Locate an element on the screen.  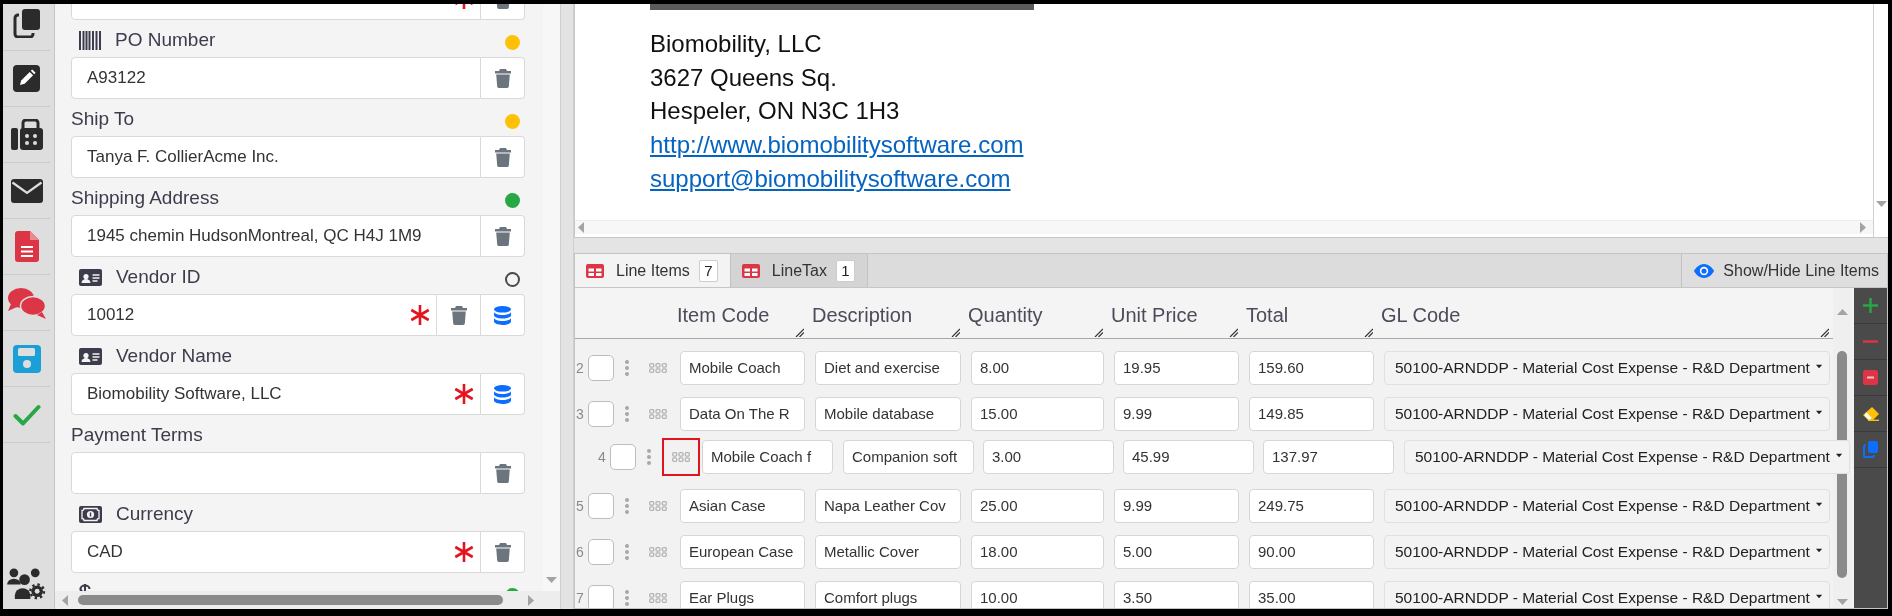
item-code-field: Mobile Coach is located at coordinates (742, 368).